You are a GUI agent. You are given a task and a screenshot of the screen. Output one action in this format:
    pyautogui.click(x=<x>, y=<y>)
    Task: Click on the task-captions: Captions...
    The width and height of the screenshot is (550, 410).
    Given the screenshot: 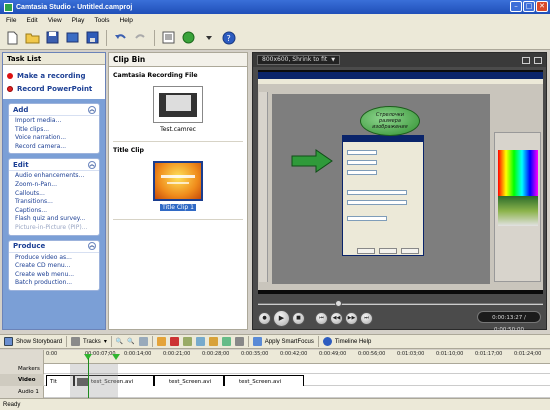 What is the action you would take?
    pyautogui.click(x=55, y=211)
    